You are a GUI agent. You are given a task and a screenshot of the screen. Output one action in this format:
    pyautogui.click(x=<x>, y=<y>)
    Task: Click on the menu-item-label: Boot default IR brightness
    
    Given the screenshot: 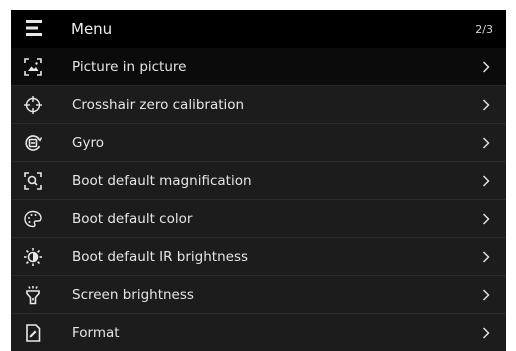 What is the action you would take?
    pyautogui.click(x=160, y=257)
    